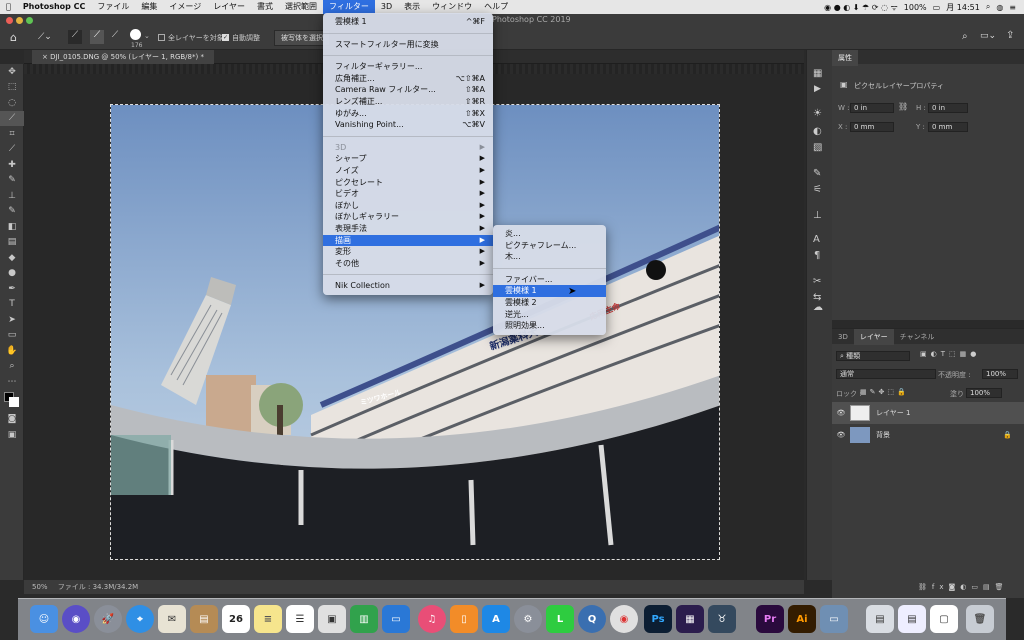  Describe the element at coordinates (108, 619) in the screenshot. I see `launchpad-icon: 🚀` at that location.